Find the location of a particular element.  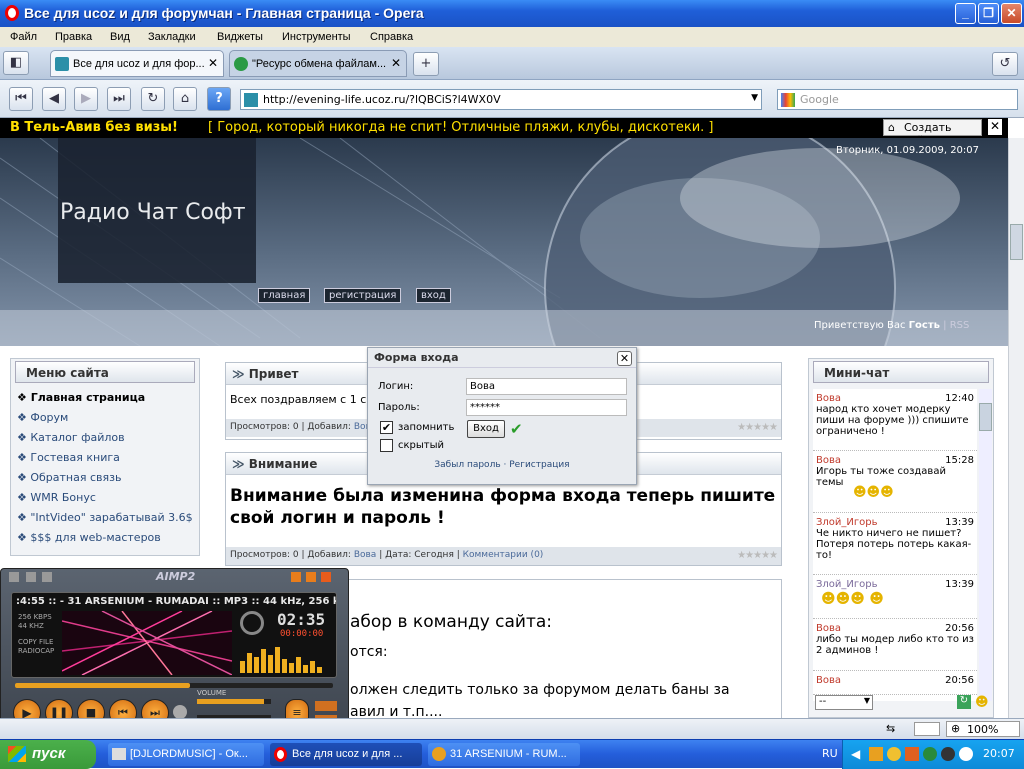

minimize-button: _ is located at coordinates (965, 13).